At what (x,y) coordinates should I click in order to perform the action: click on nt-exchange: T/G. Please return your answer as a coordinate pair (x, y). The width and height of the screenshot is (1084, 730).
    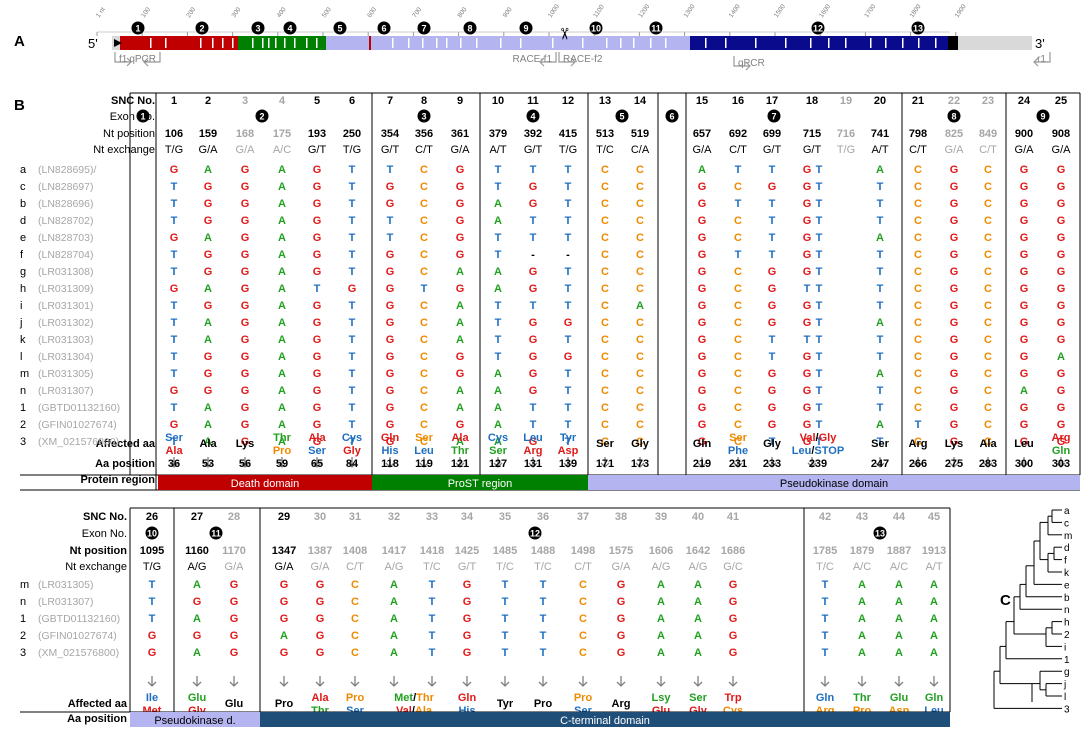
    Looking at the image, I should click on (352, 150).